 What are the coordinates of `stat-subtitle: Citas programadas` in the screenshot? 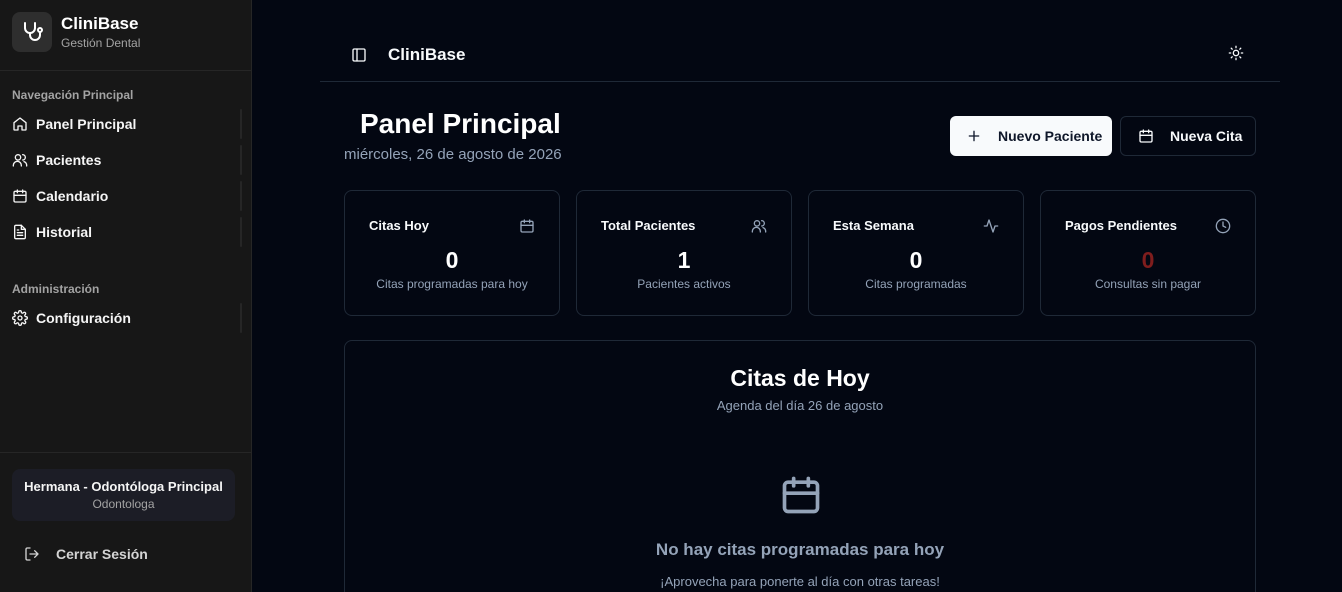 It's located at (916, 284).